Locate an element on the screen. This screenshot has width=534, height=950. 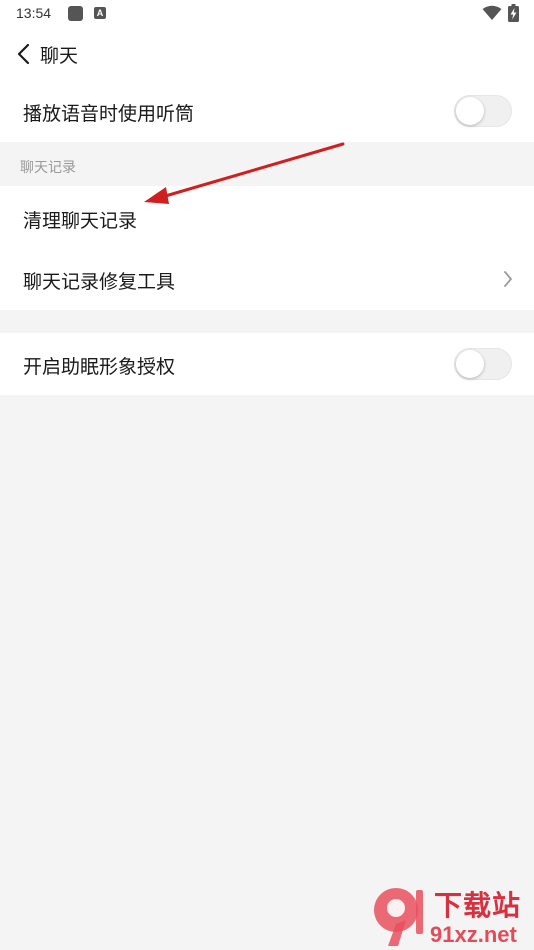
status-time: 13:54 is located at coordinates (34, 13).